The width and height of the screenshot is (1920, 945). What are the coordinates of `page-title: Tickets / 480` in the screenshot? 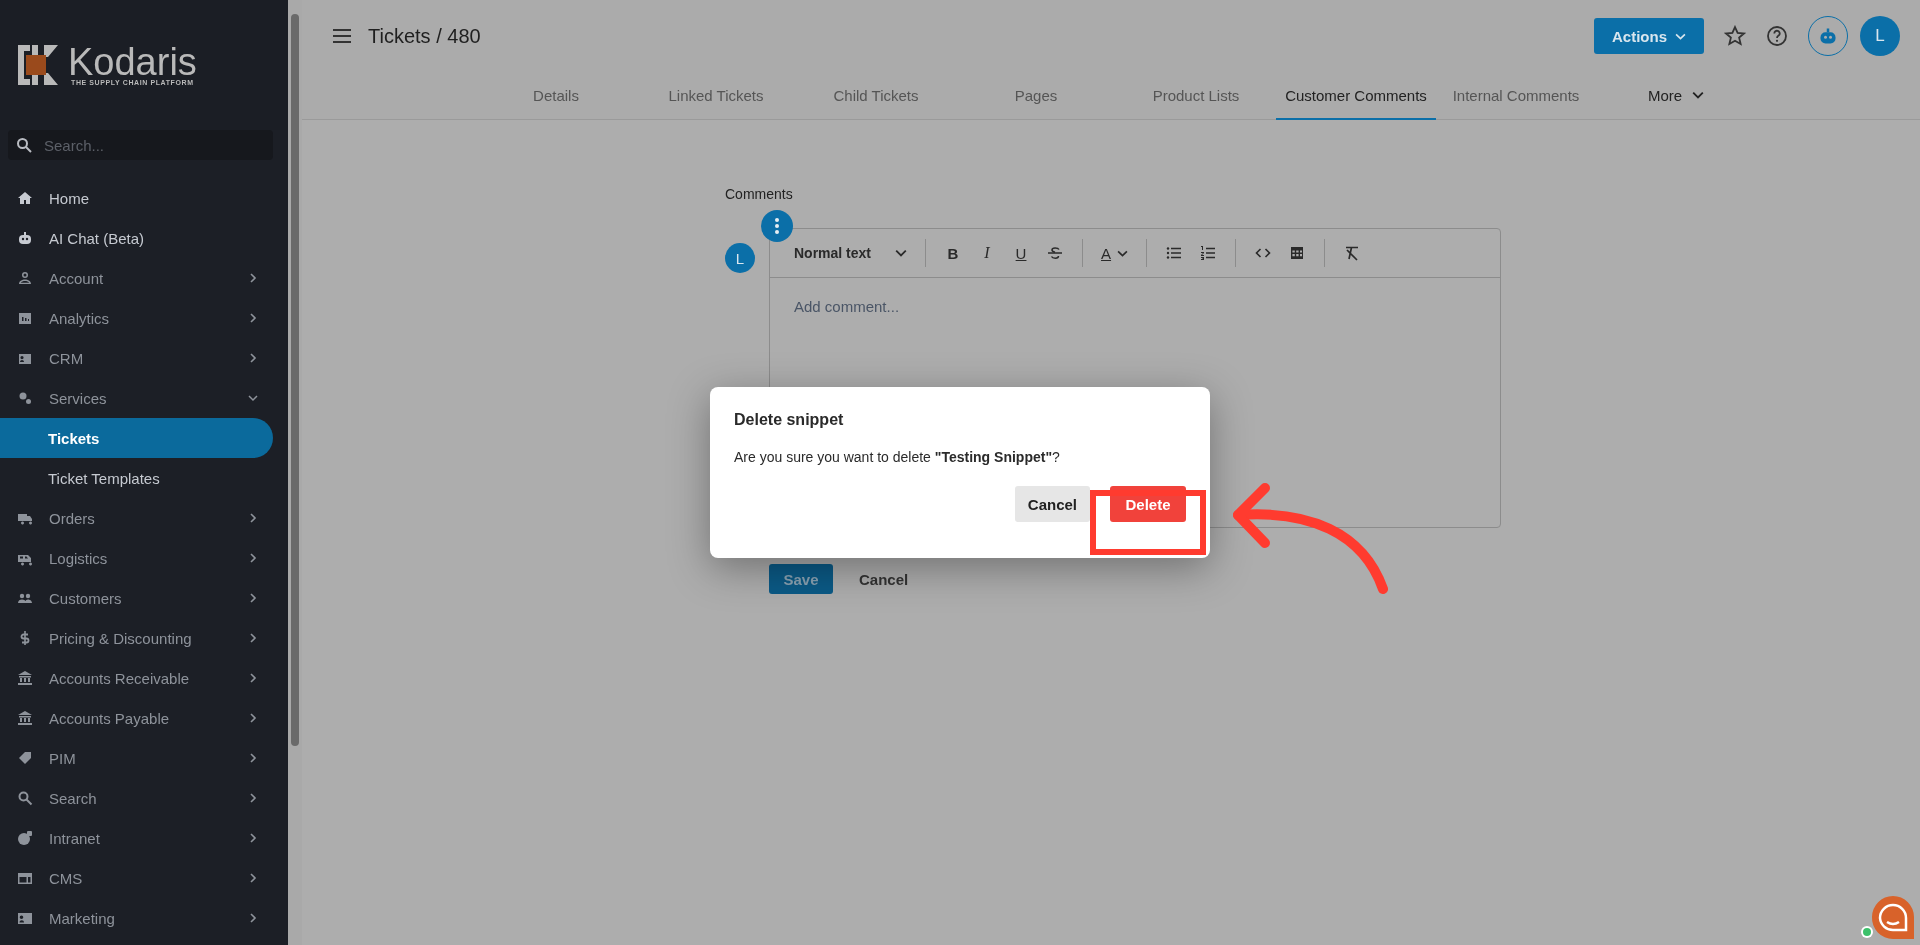 It's located at (425, 36).